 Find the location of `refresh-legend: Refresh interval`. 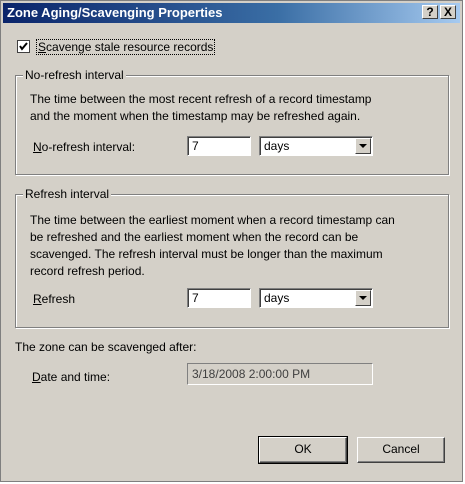

refresh-legend: Refresh interval is located at coordinates (67, 194).